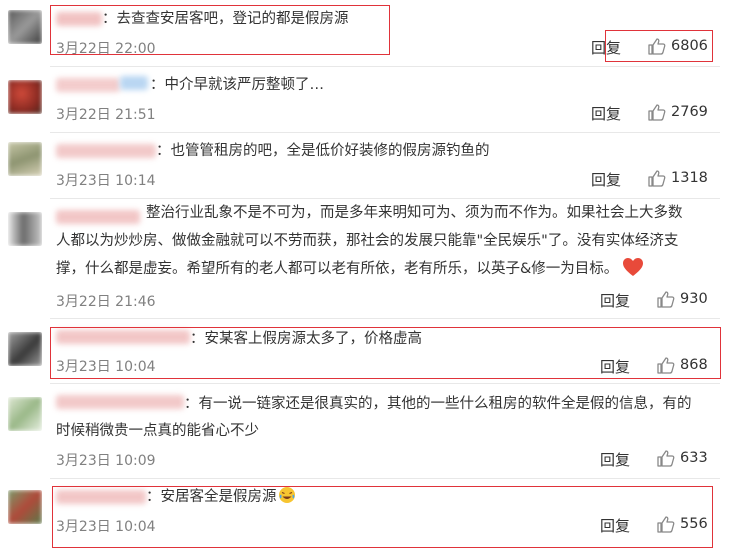 This screenshot has height=548, width=730. I want to click on comment-text: ：也管管租房的吧，全是低价好装修的假房源钓鱼的, so click(323, 151).